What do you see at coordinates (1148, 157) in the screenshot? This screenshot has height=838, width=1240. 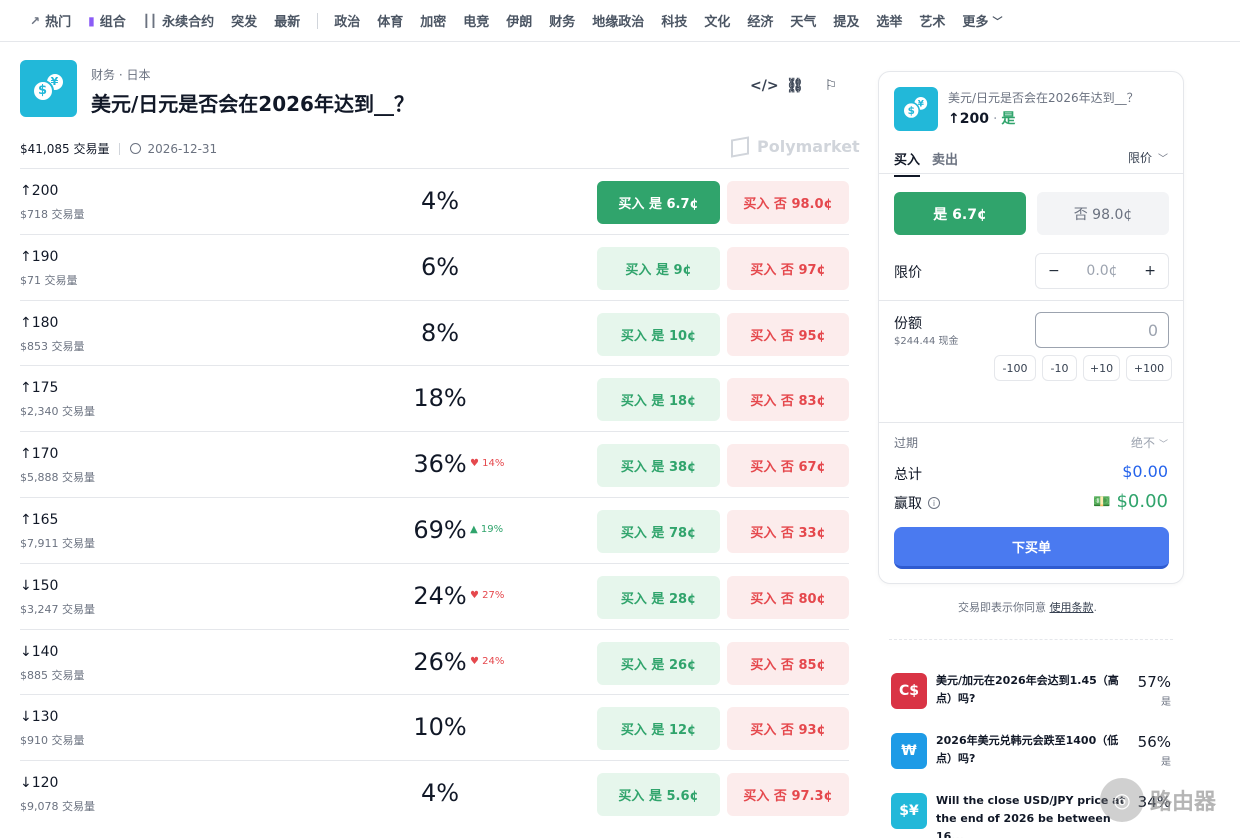 I see `order-type-dropdown: 限价 ﹀` at bounding box center [1148, 157].